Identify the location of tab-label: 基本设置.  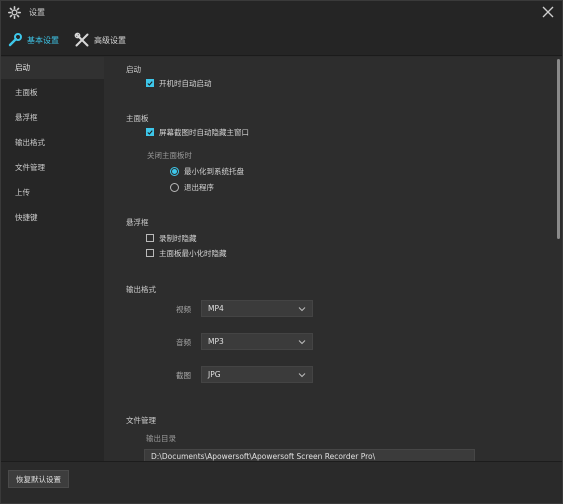
(43, 40).